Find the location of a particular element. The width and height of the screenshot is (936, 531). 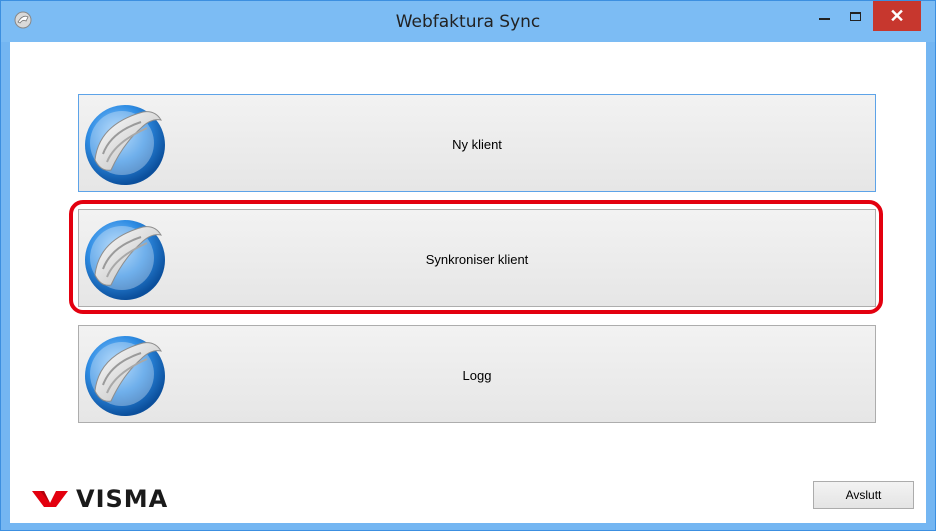

new-client-label: Ny klient is located at coordinates (477, 144).